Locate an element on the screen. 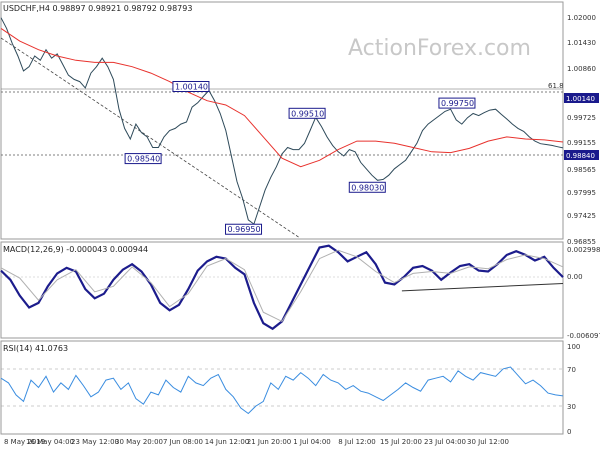 This screenshot has height=450, width=600. y-tick-label: 0 is located at coordinates (569, 432).